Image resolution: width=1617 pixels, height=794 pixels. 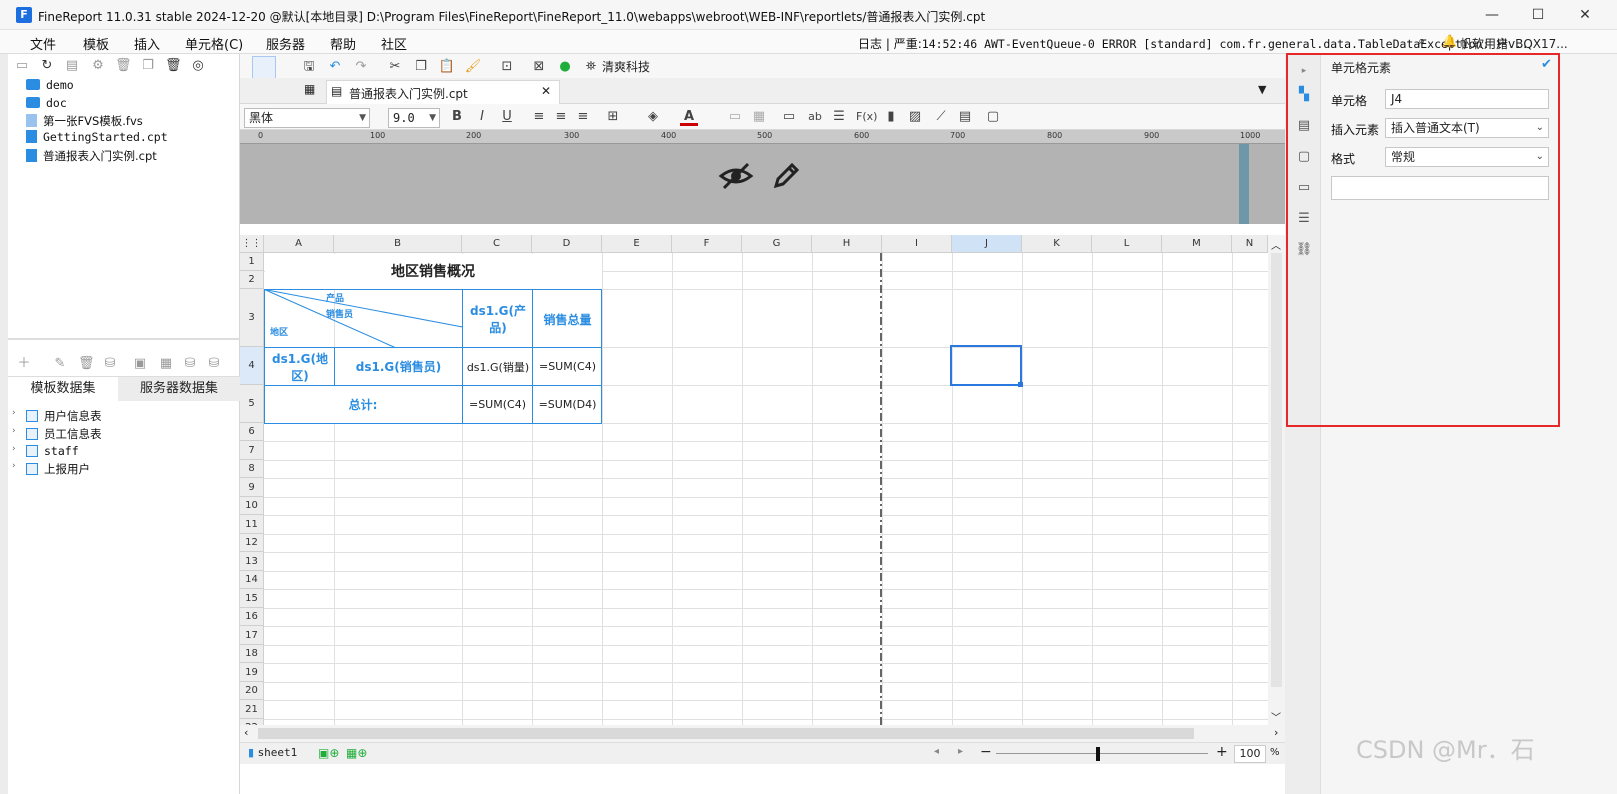 I want to click on refresh-icon: ↻, so click(x=47, y=66).